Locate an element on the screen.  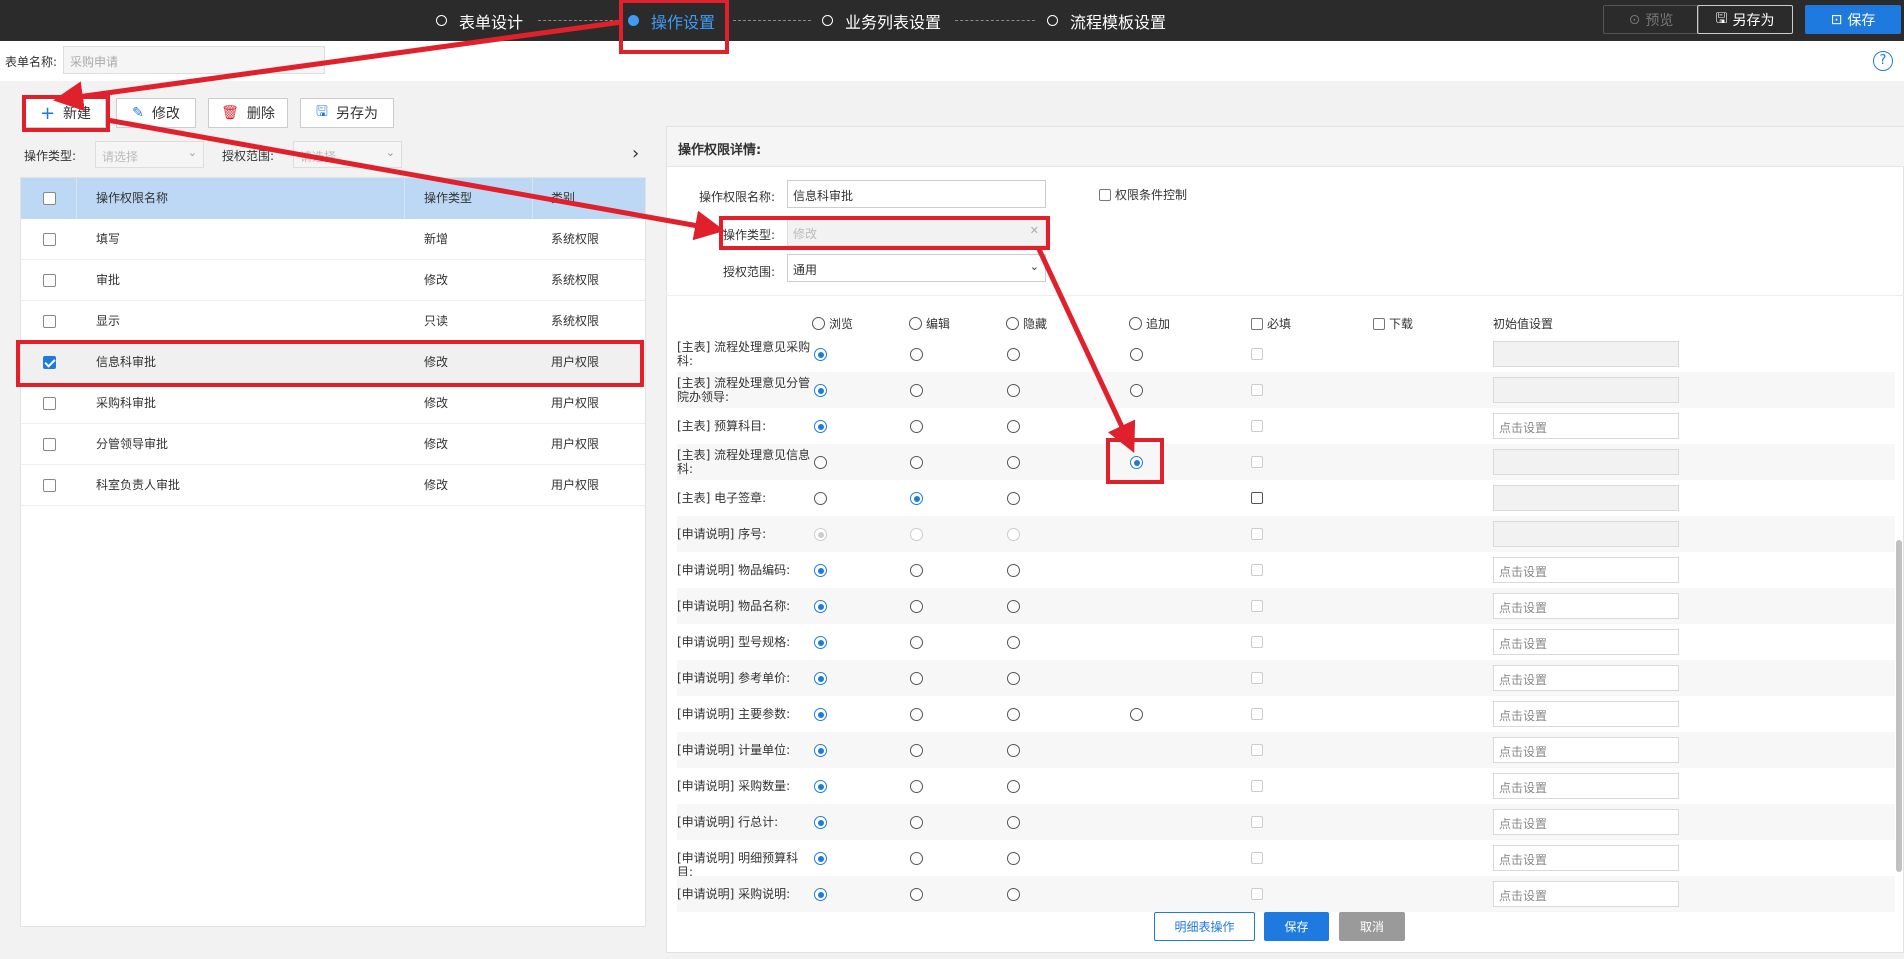
column-browse: 浏览 is located at coordinates (832, 323).